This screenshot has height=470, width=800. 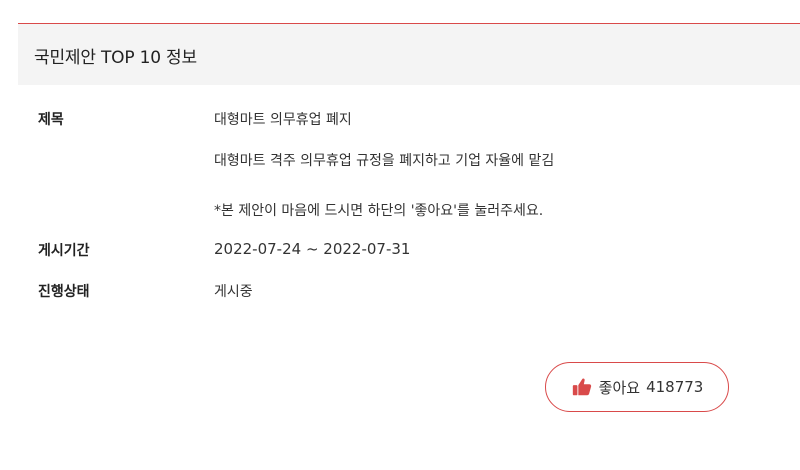 What do you see at coordinates (115, 58) in the screenshot?
I see `section-title: 국민제안 TOP 10 정보` at bounding box center [115, 58].